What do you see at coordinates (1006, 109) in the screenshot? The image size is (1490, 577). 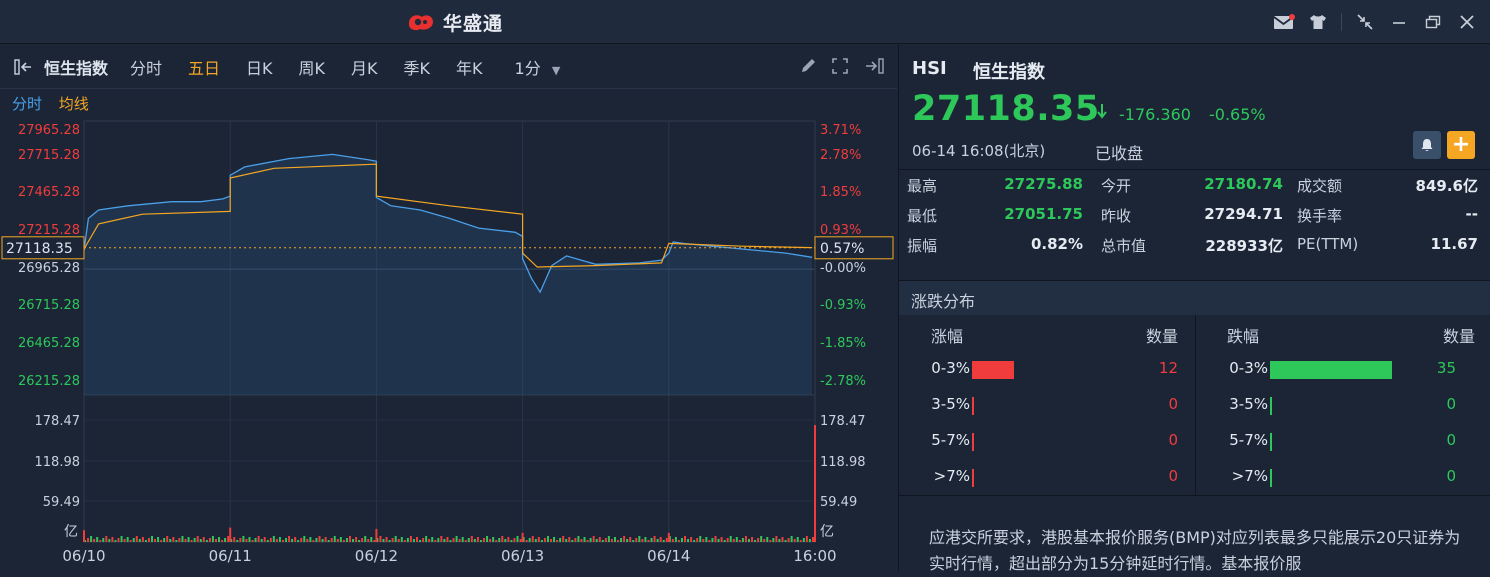 I see `quote-price: 27118.35` at bounding box center [1006, 109].